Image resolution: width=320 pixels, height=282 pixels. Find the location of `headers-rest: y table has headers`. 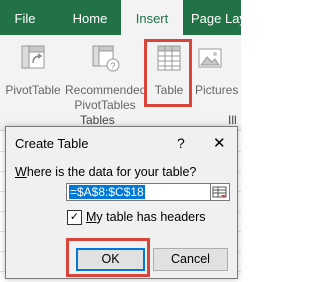

headers-rest: y table has headers is located at coordinates (151, 217).